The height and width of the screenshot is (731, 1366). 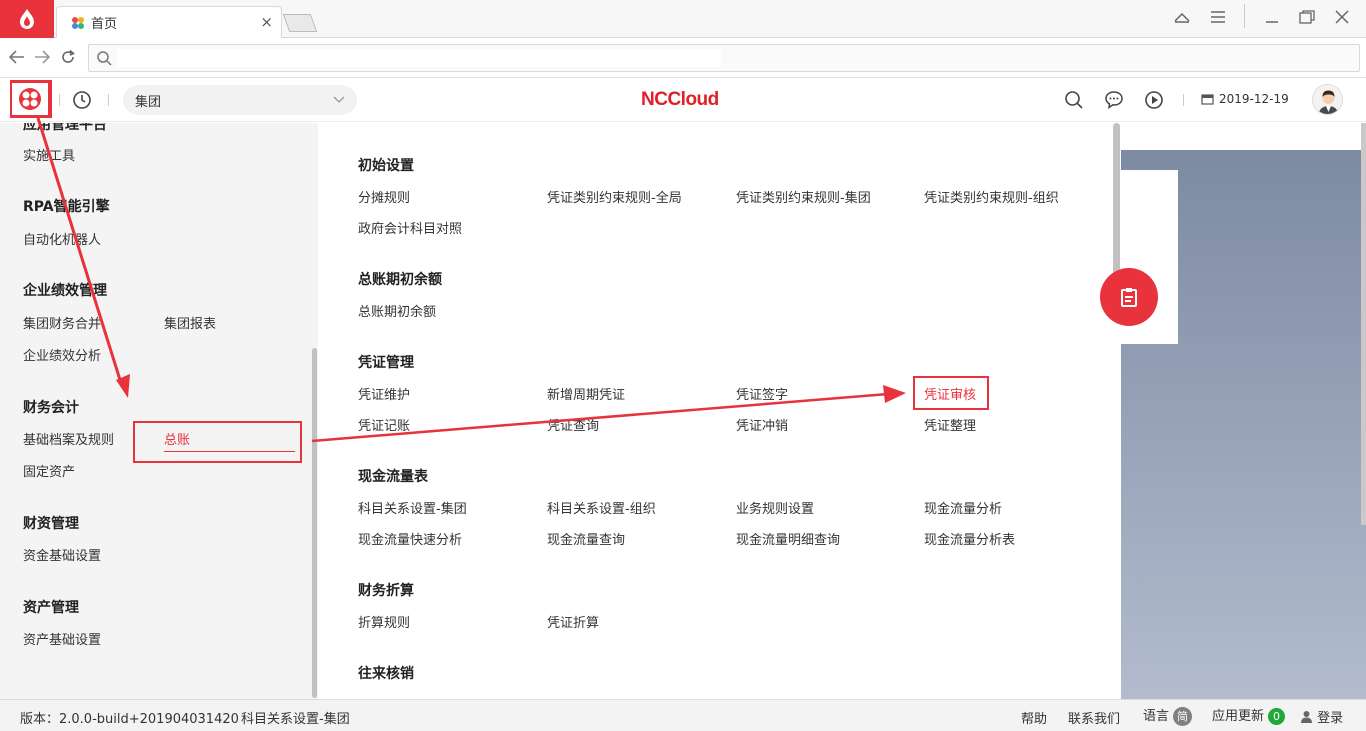 I want to click on update-label: 应用更新, so click(x=1238, y=716).